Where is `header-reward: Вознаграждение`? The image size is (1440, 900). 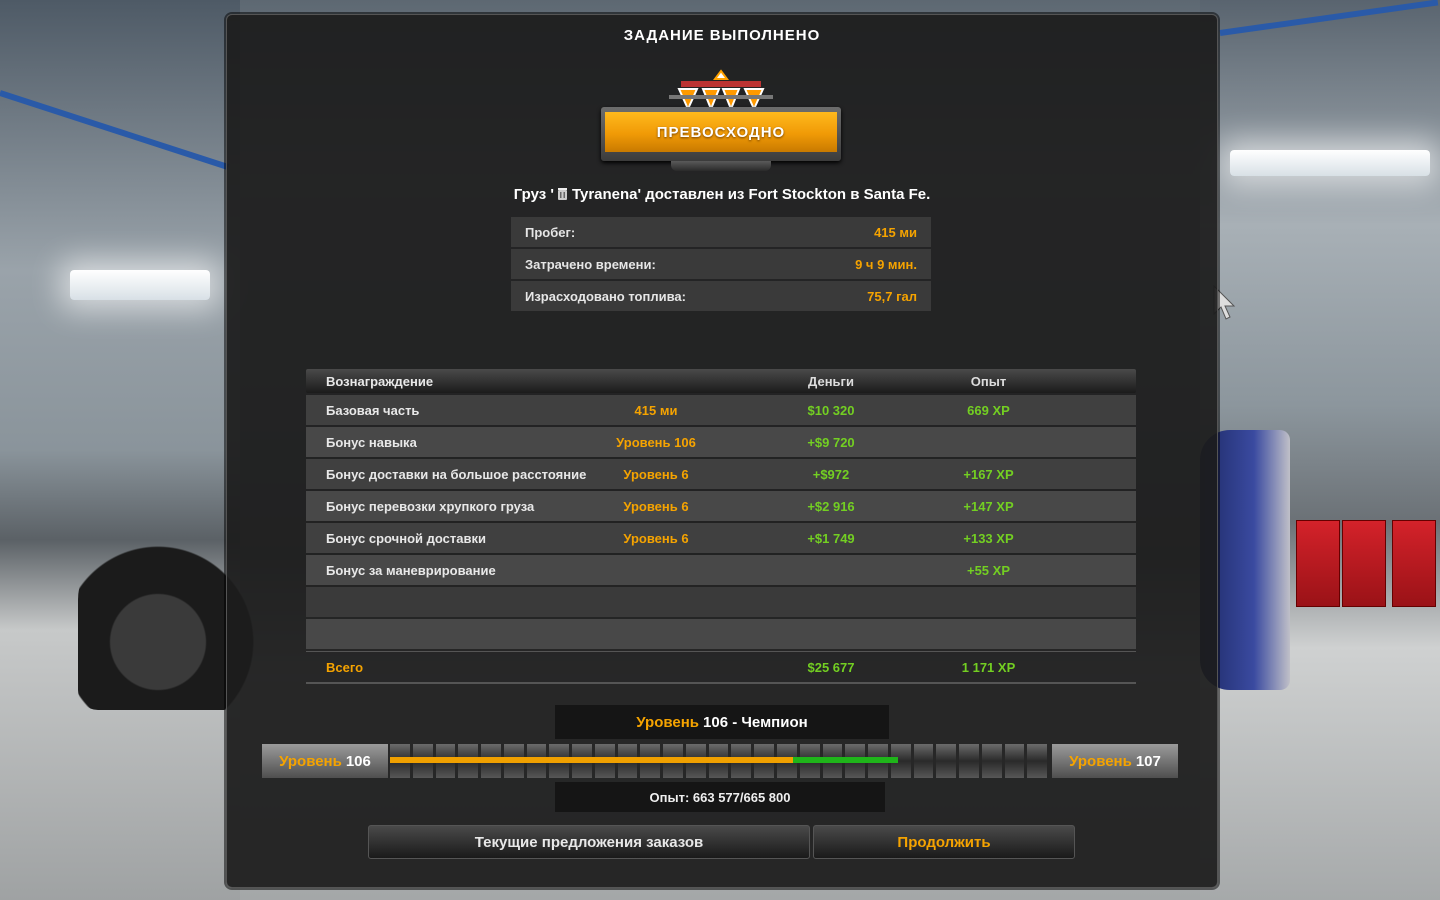
header-reward: Вознаграждение is located at coordinates (380, 381).